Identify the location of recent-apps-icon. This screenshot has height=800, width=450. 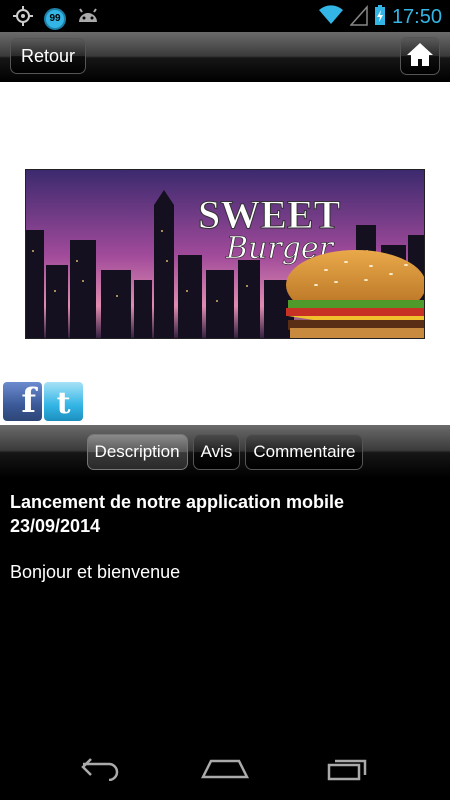
(349, 770).